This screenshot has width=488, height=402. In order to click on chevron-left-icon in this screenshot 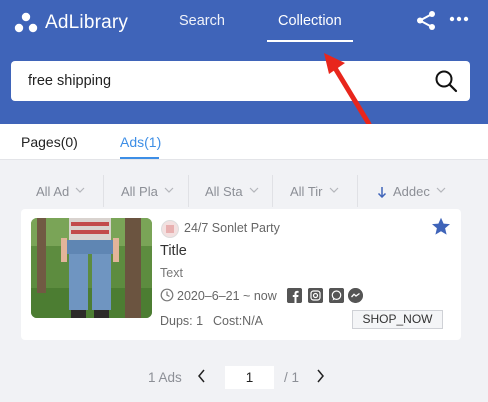, I will do `click(202, 376)`.